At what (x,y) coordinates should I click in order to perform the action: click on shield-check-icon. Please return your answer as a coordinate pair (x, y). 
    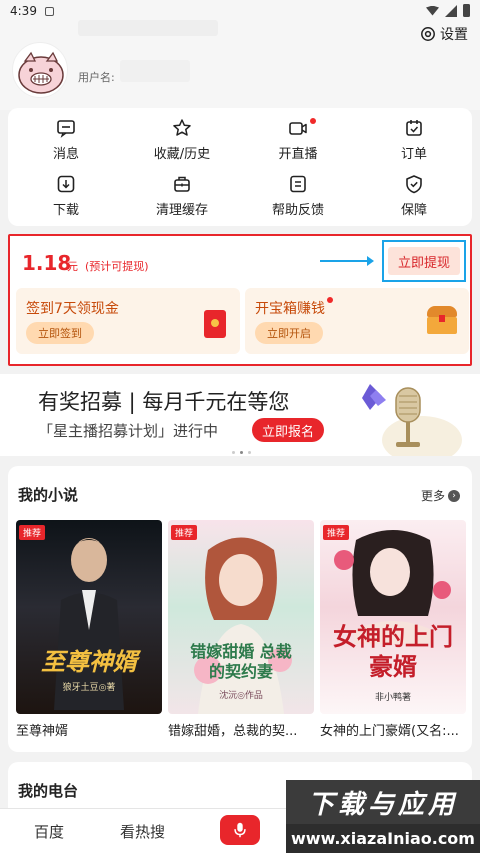
    Looking at the image, I should click on (414, 184).